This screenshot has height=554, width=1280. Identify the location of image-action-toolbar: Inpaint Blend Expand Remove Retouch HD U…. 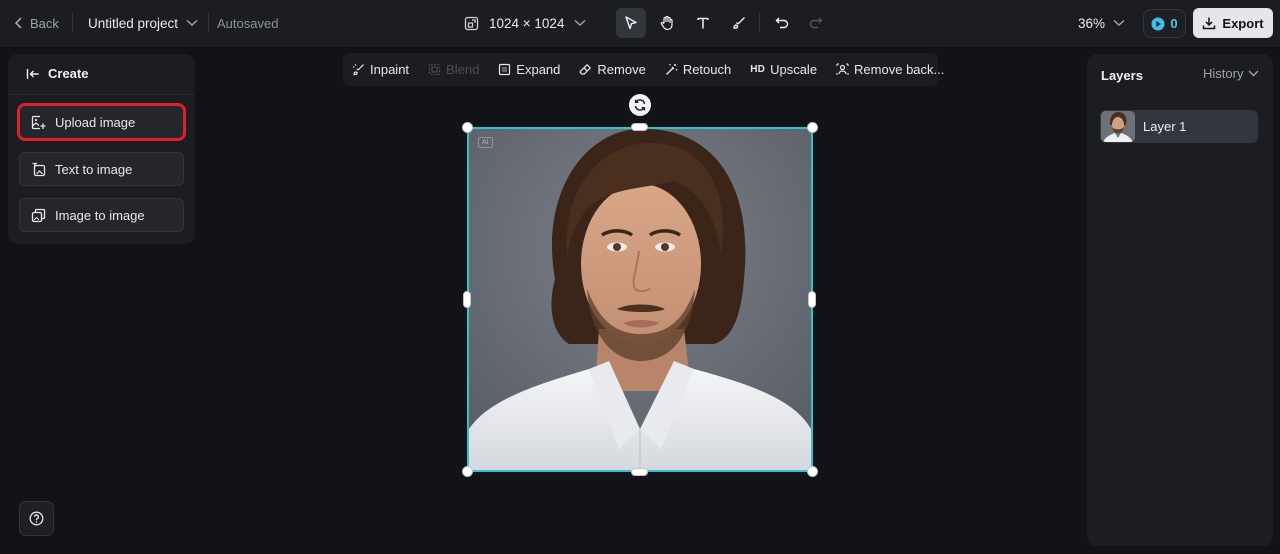
(643, 69).